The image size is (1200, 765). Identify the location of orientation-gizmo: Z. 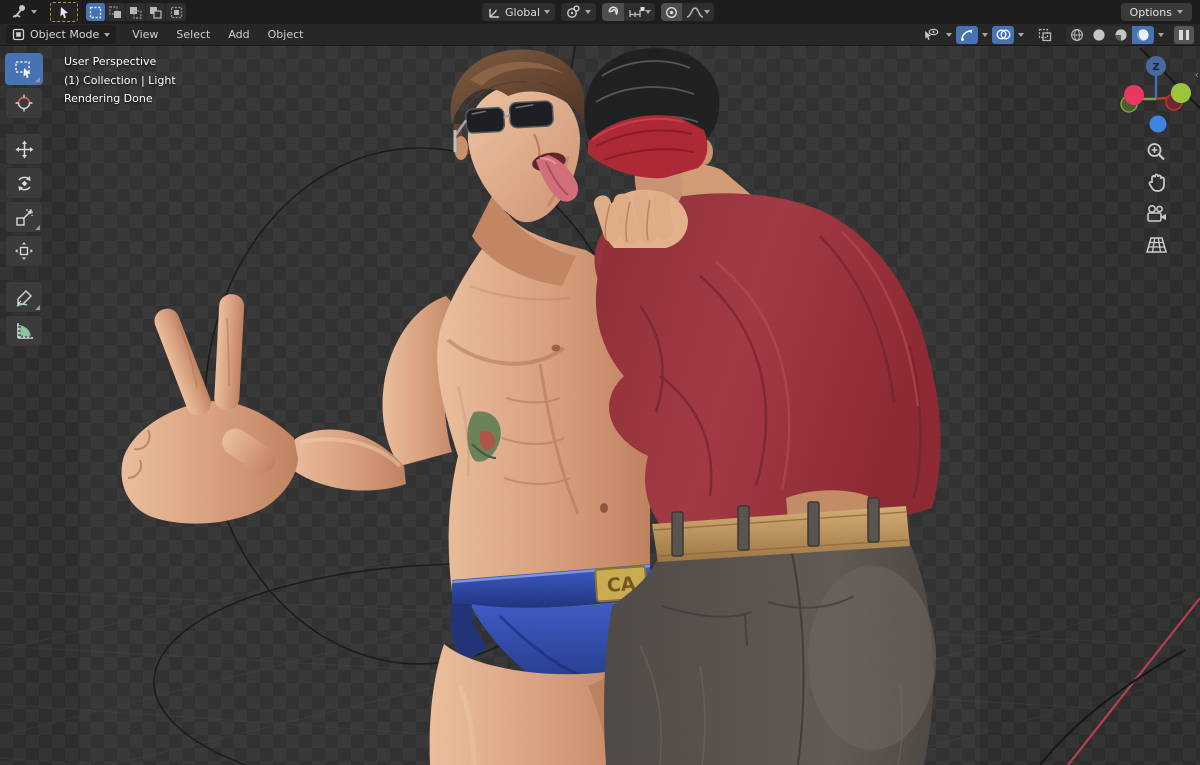
(1156, 93).